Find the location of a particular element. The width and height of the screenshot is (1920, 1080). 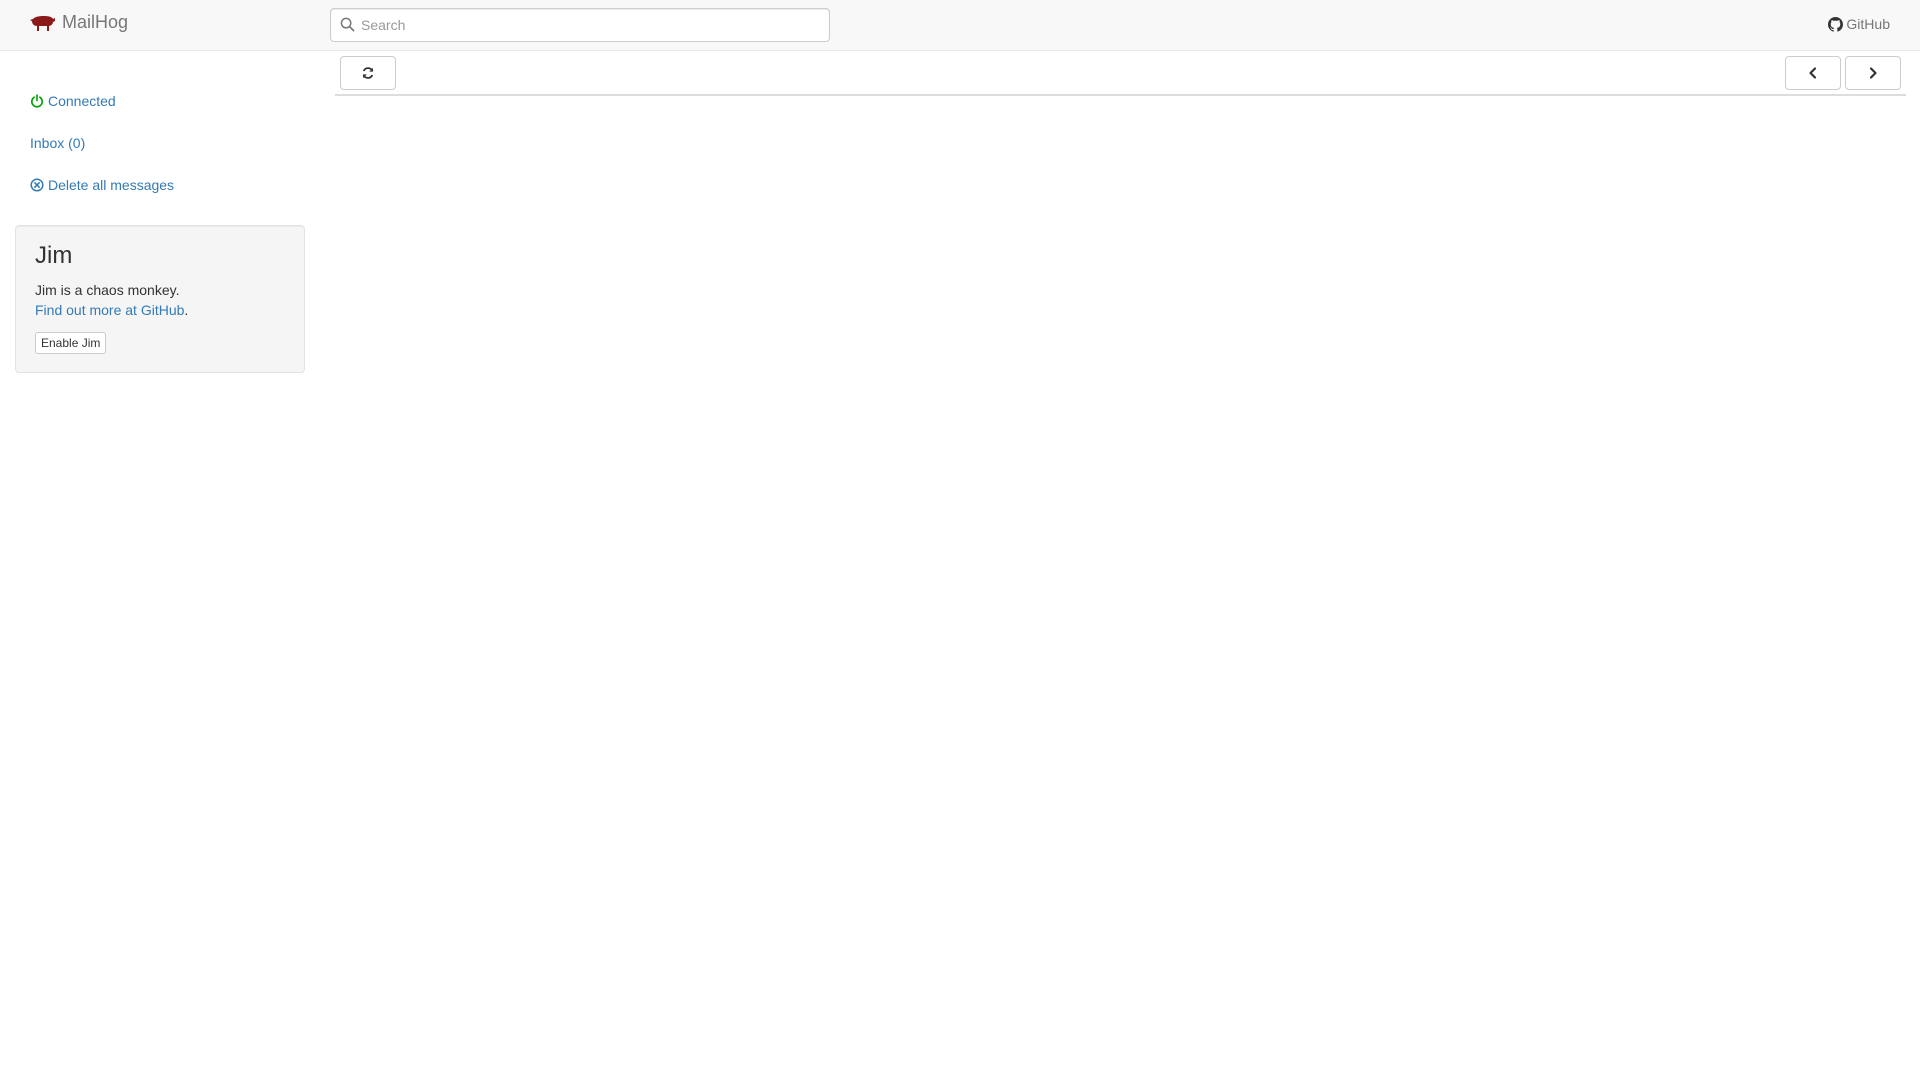

jim-github-link: Find out more at GitHub is located at coordinates (109, 310).